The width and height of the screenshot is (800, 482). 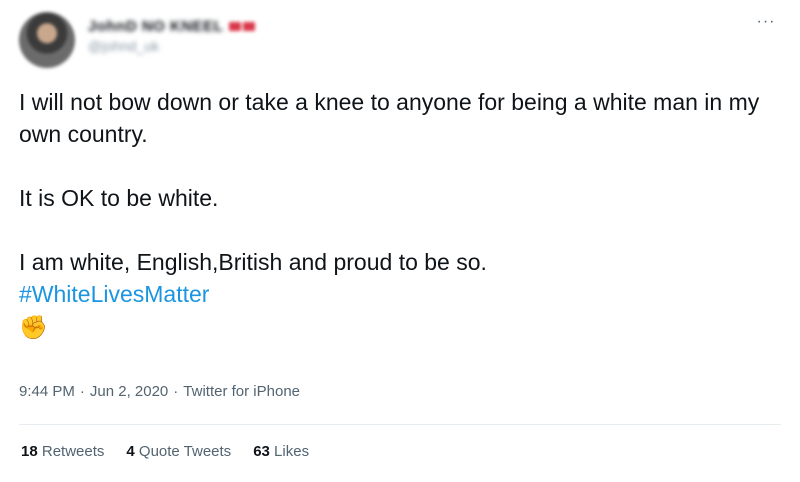 I want to click on divider, so click(x=400, y=424).